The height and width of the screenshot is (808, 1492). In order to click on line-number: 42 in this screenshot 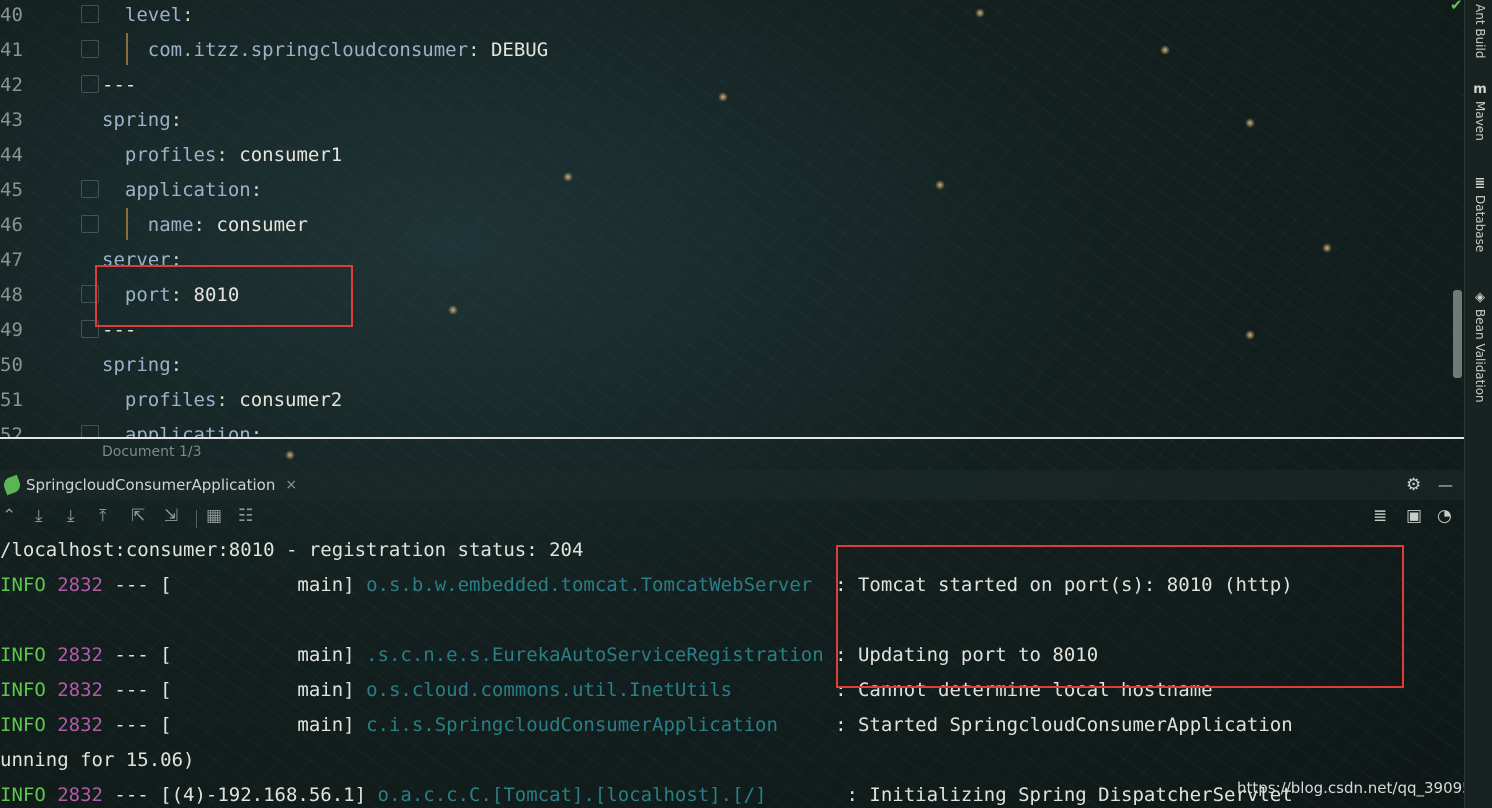, I will do `click(11, 85)`.